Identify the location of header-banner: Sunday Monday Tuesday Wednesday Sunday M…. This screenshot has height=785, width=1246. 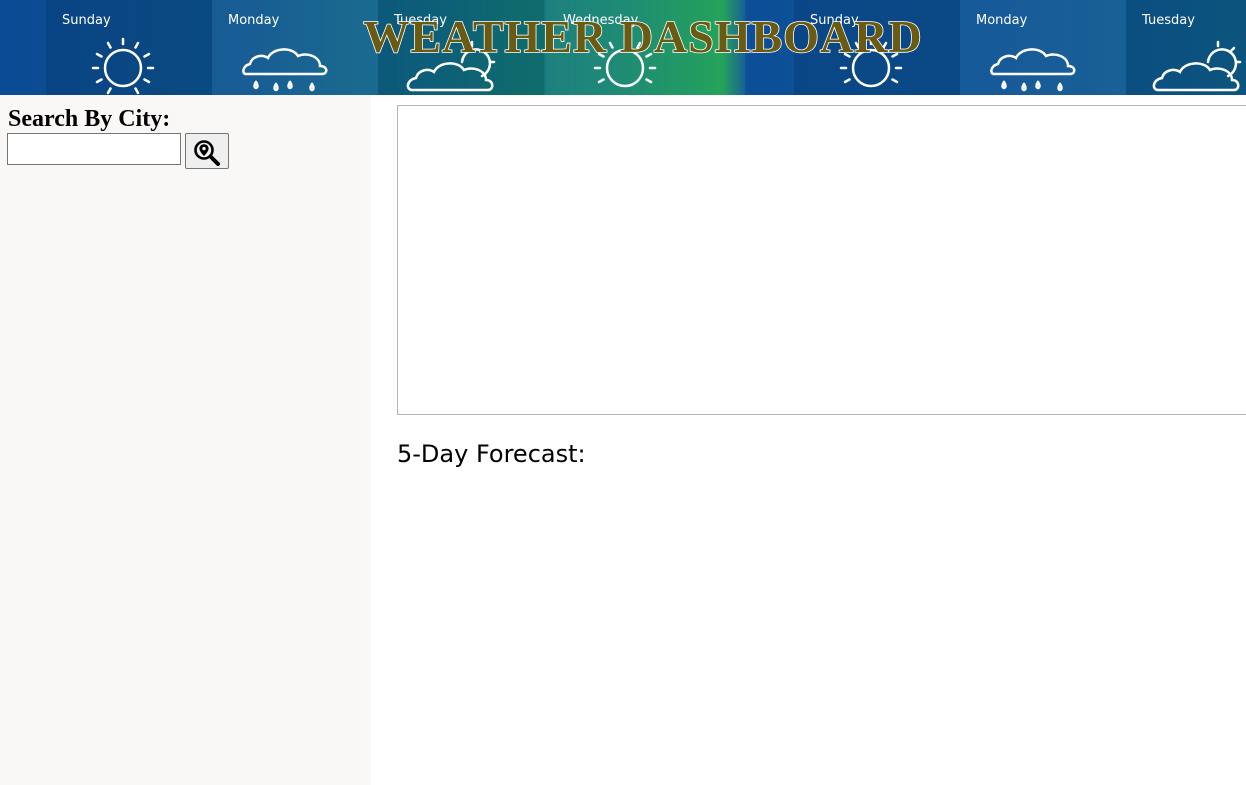
(623, 47).